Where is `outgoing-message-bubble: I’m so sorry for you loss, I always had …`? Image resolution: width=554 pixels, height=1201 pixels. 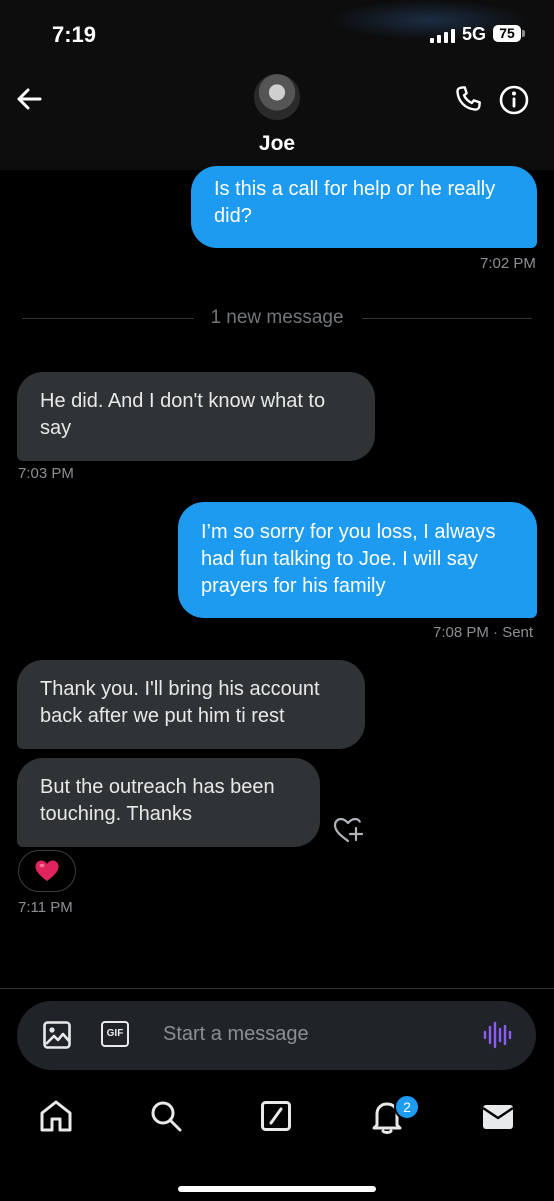 outgoing-message-bubble: I’m so sorry for you loss, I always had … is located at coordinates (357, 560).